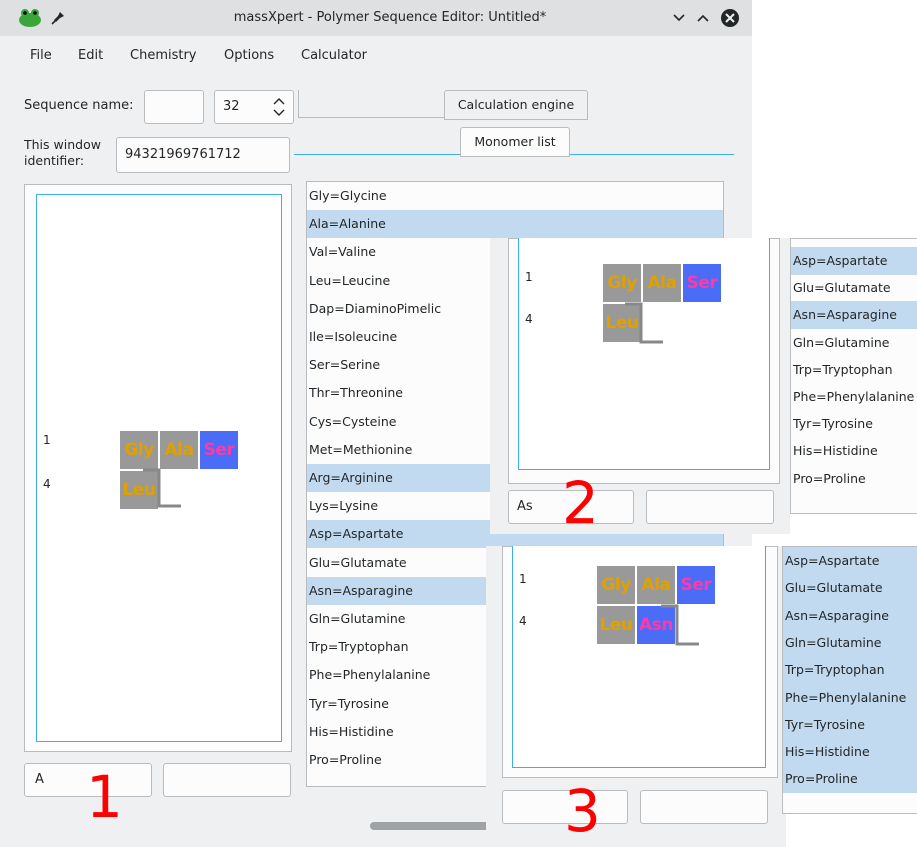 This screenshot has height=847, width=917. What do you see at coordinates (62, 144) in the screenshot?
I see `identifier-label-line1: This window` at bounding box center [62, 144].